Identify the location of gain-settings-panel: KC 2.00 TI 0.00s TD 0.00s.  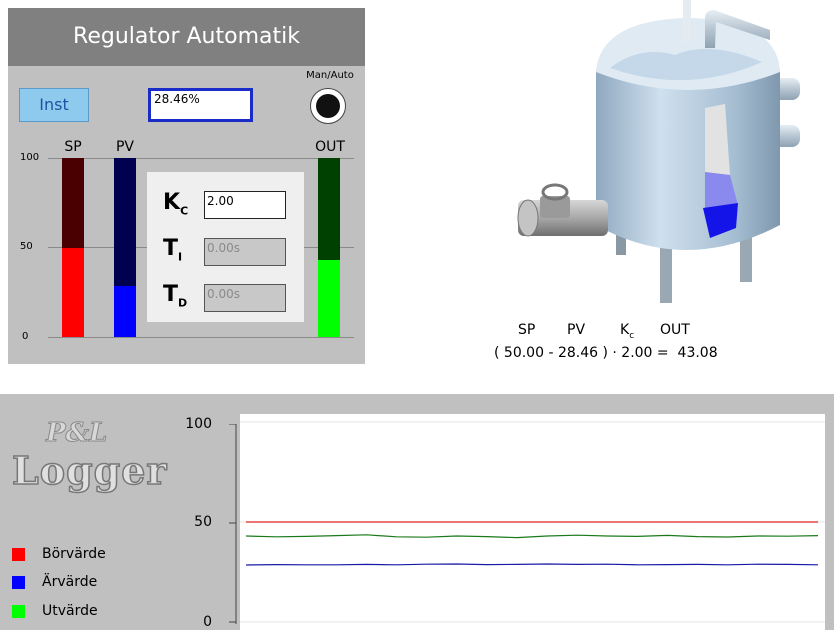
(225, 247).